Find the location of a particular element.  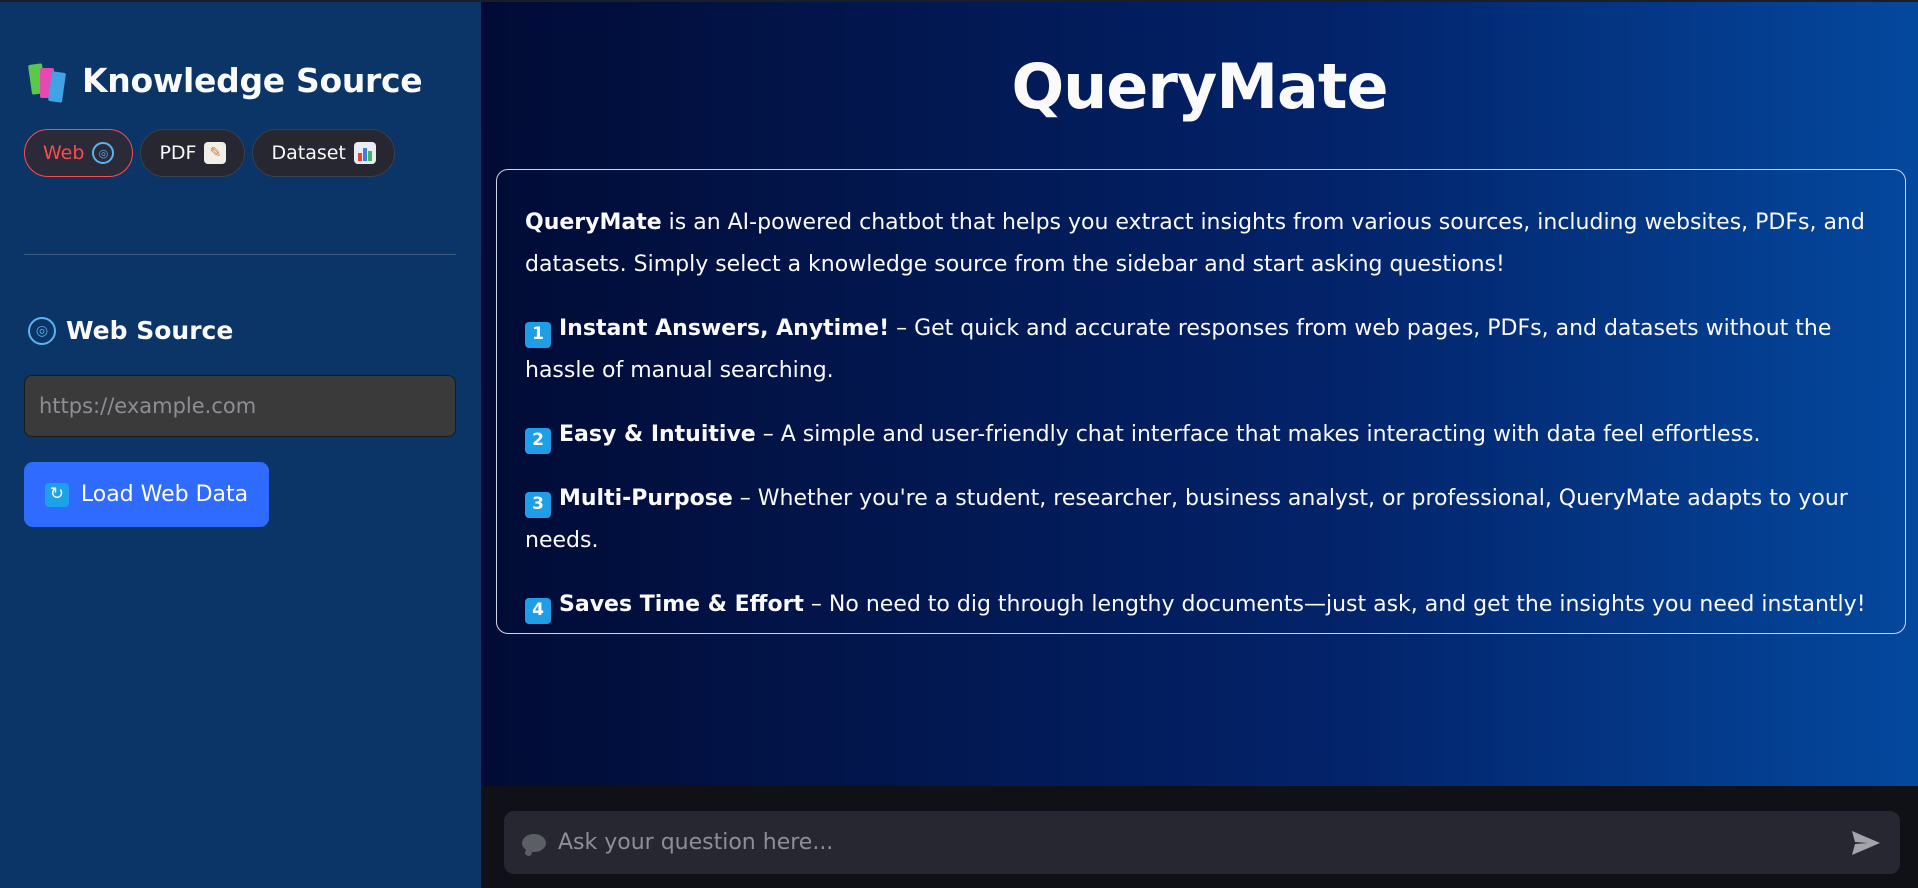

feature-title: Easy & Intuitive is located at coordinates (657, 434).